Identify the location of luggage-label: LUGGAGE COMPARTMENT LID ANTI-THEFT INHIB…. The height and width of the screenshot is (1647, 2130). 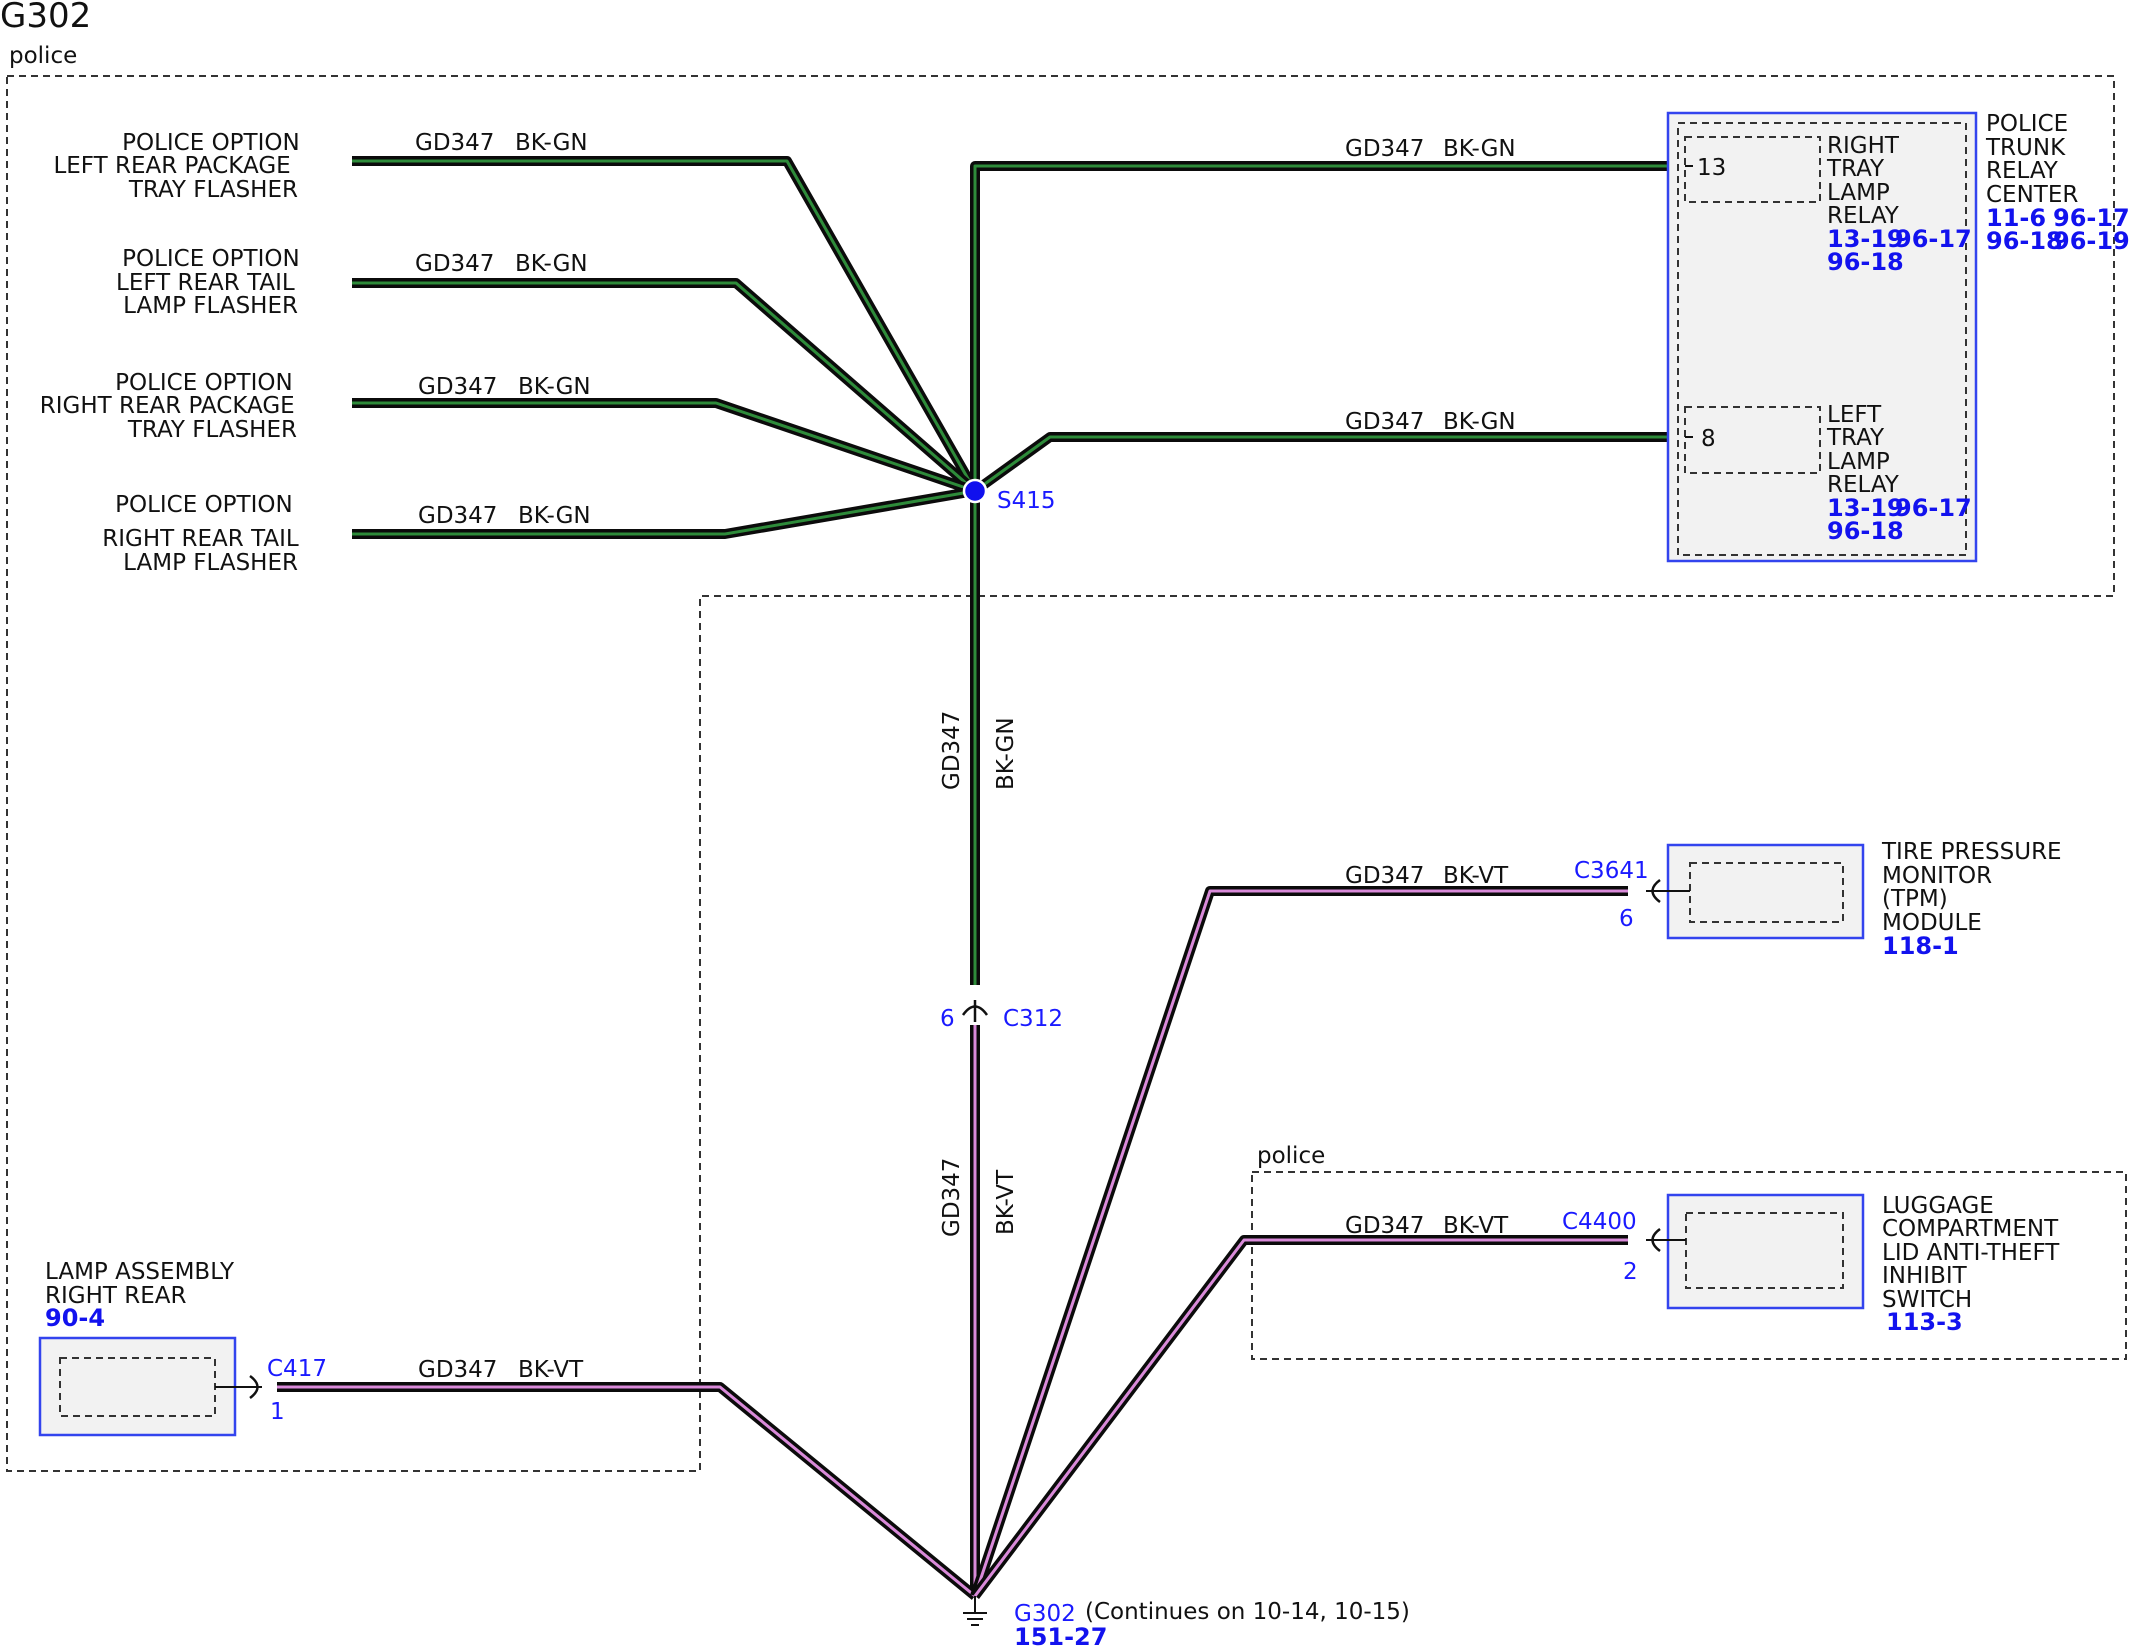
(1974, 1253).